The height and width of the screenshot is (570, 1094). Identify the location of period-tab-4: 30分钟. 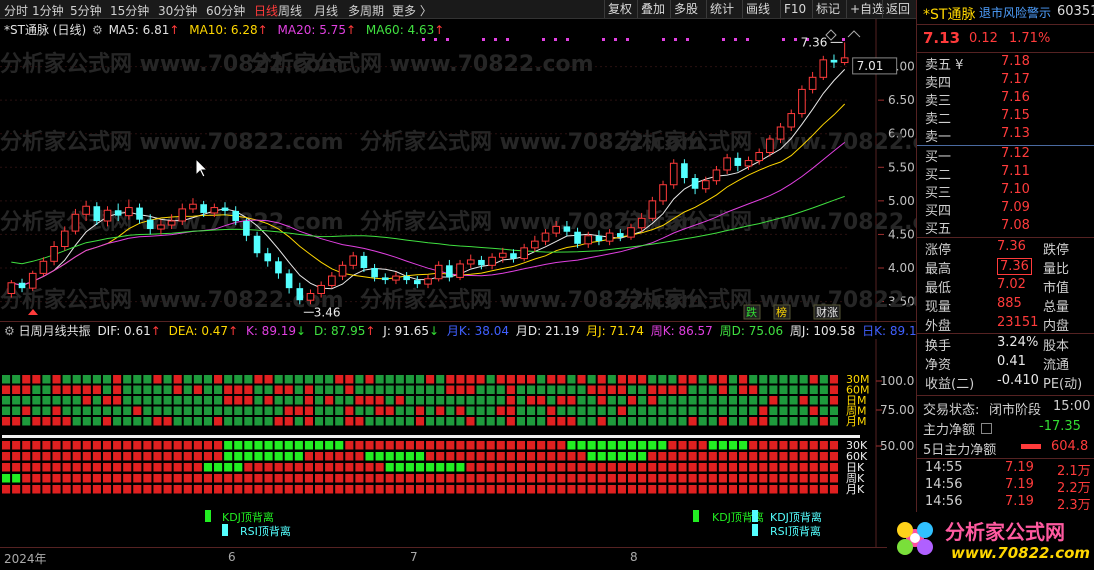
(177, 10).